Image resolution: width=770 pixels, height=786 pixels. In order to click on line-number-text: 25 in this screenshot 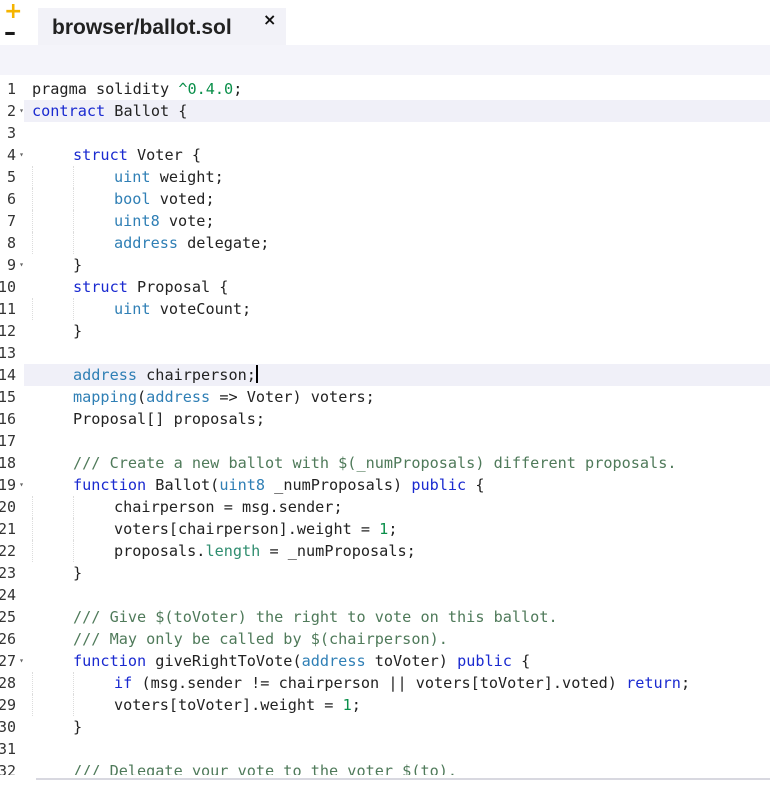, I will do `click(8, 617)`.